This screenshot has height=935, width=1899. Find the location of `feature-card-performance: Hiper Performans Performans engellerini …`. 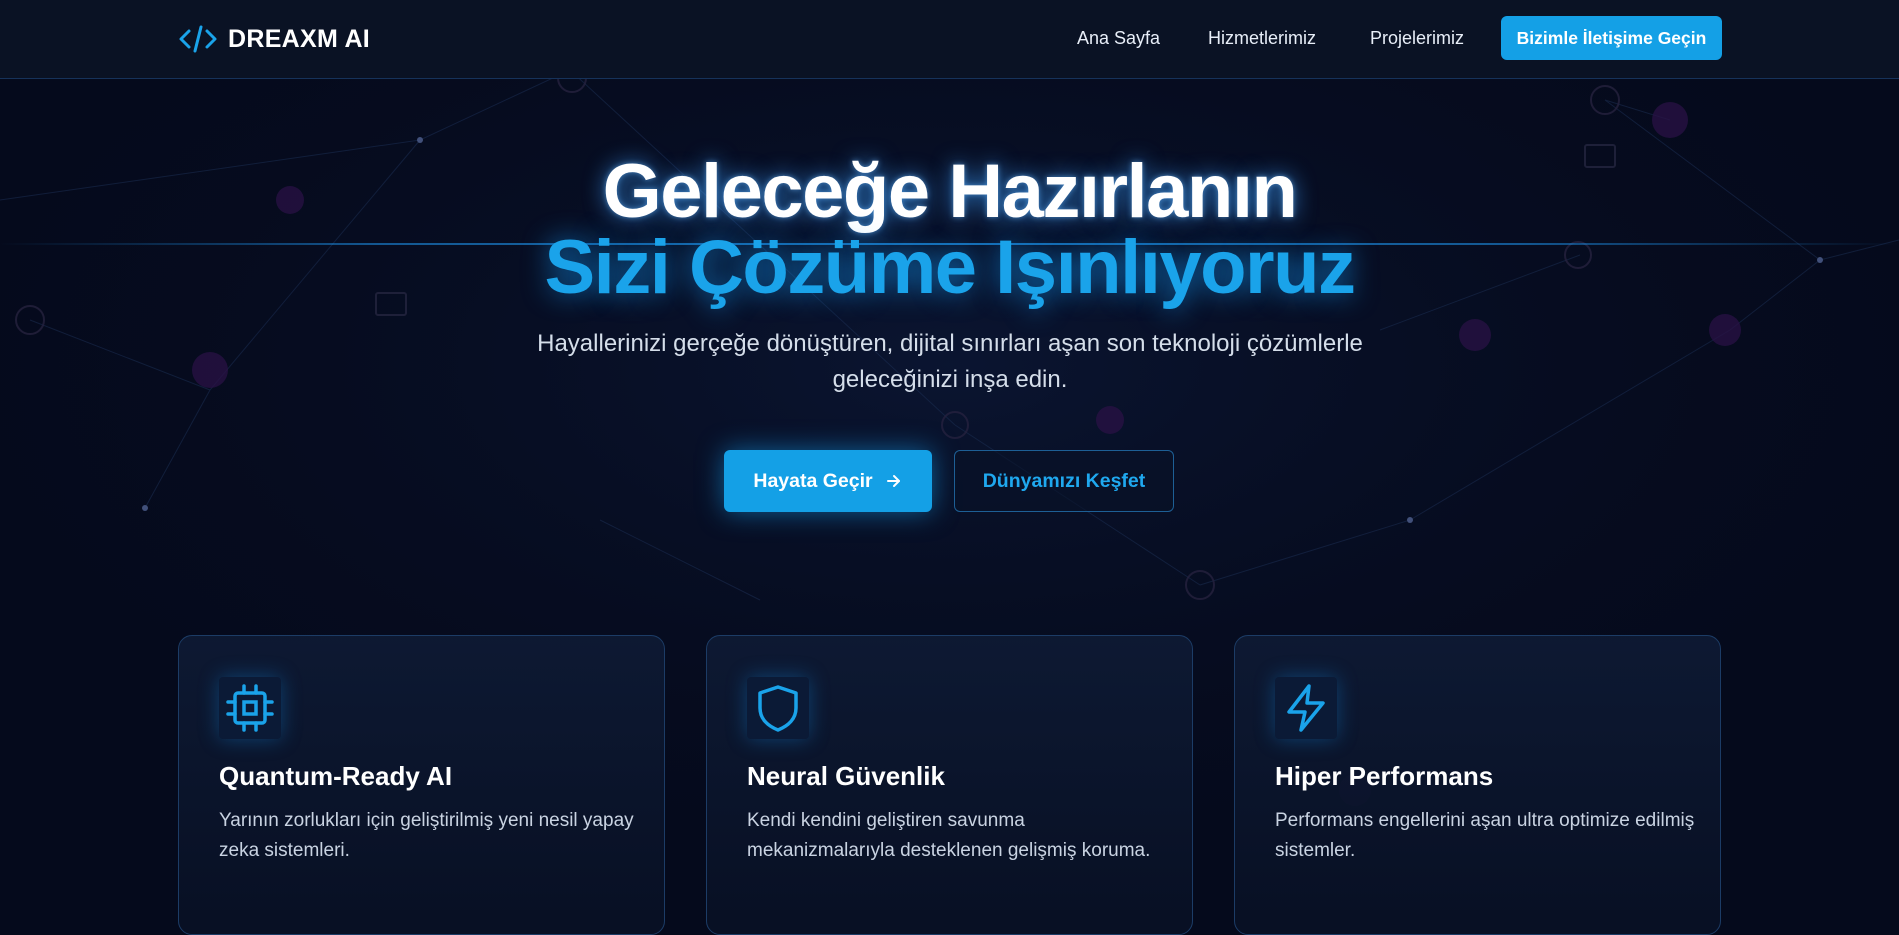

feature-card-performance: Hiper Performans Performans engellerini … is located at coordinates (1477, 785).